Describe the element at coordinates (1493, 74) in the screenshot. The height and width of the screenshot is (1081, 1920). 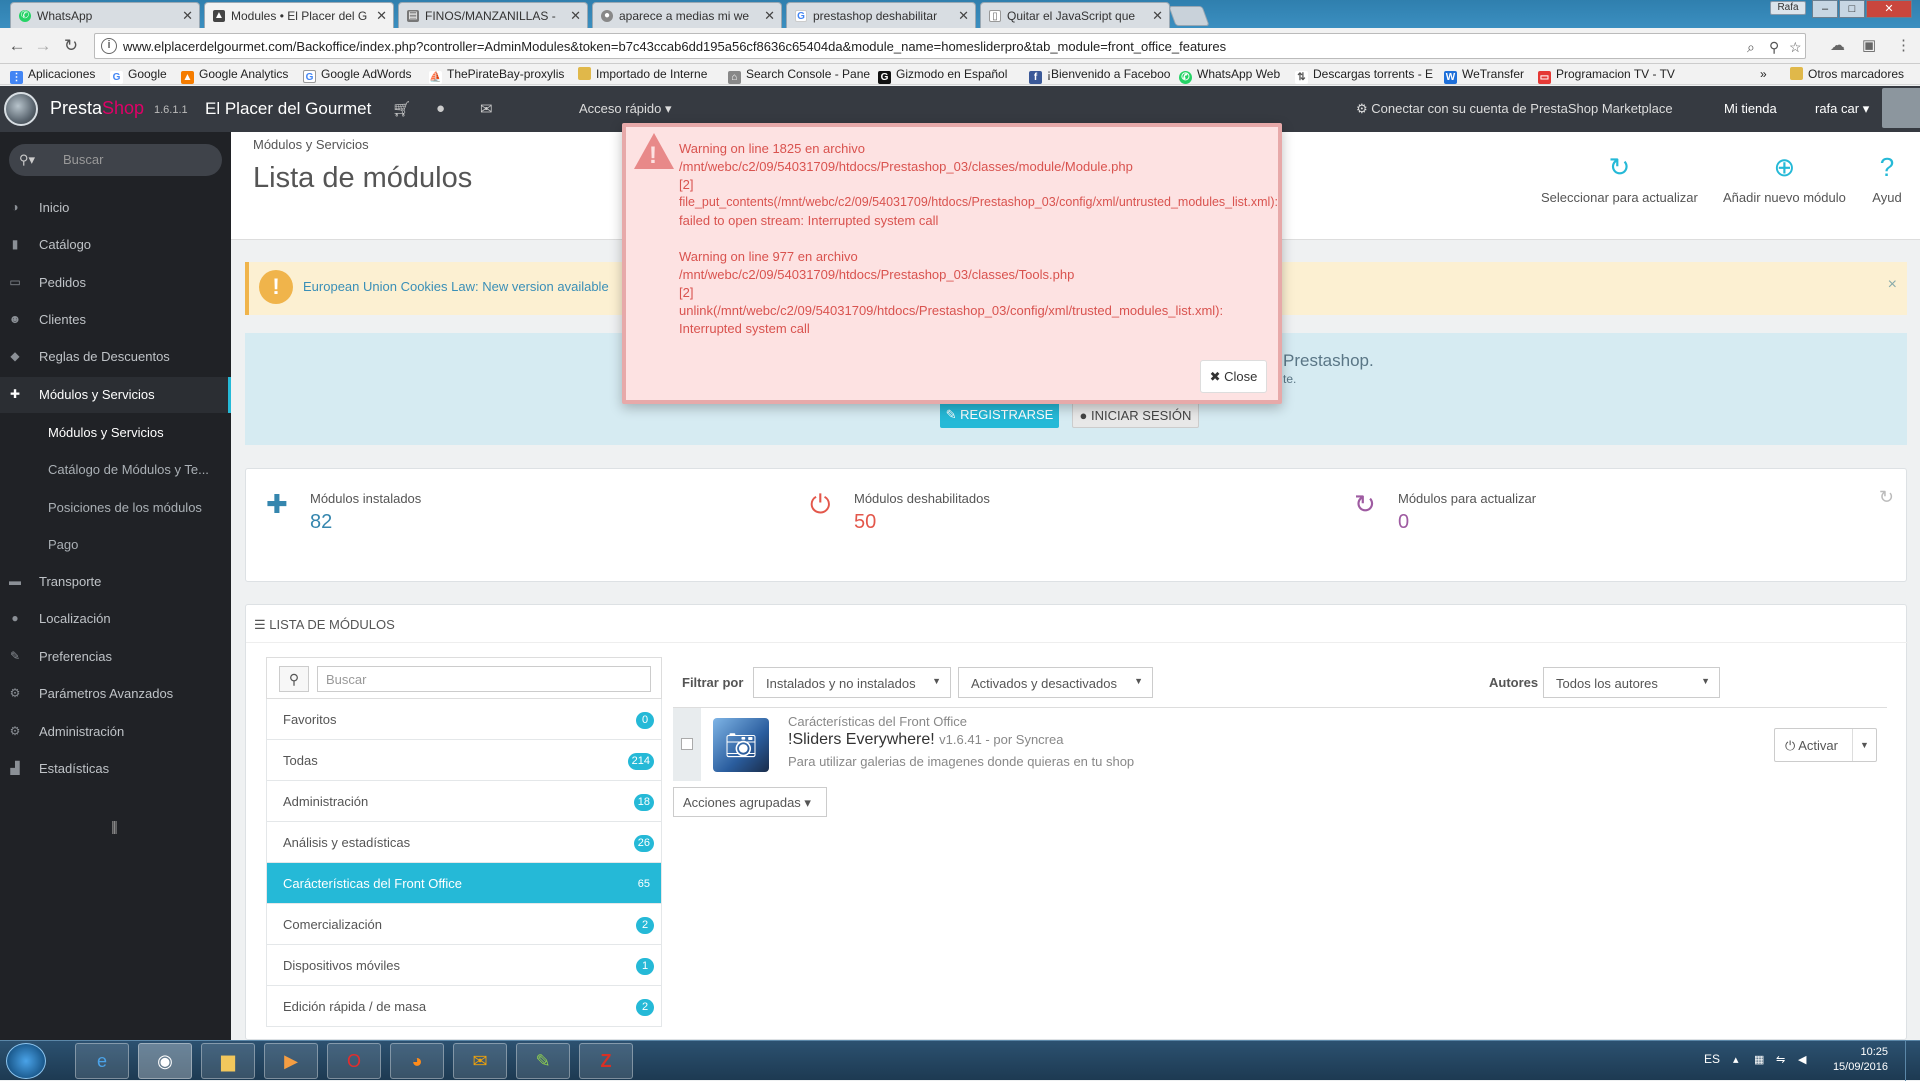
I see `bookmark-label: WeTransfer` at that location.